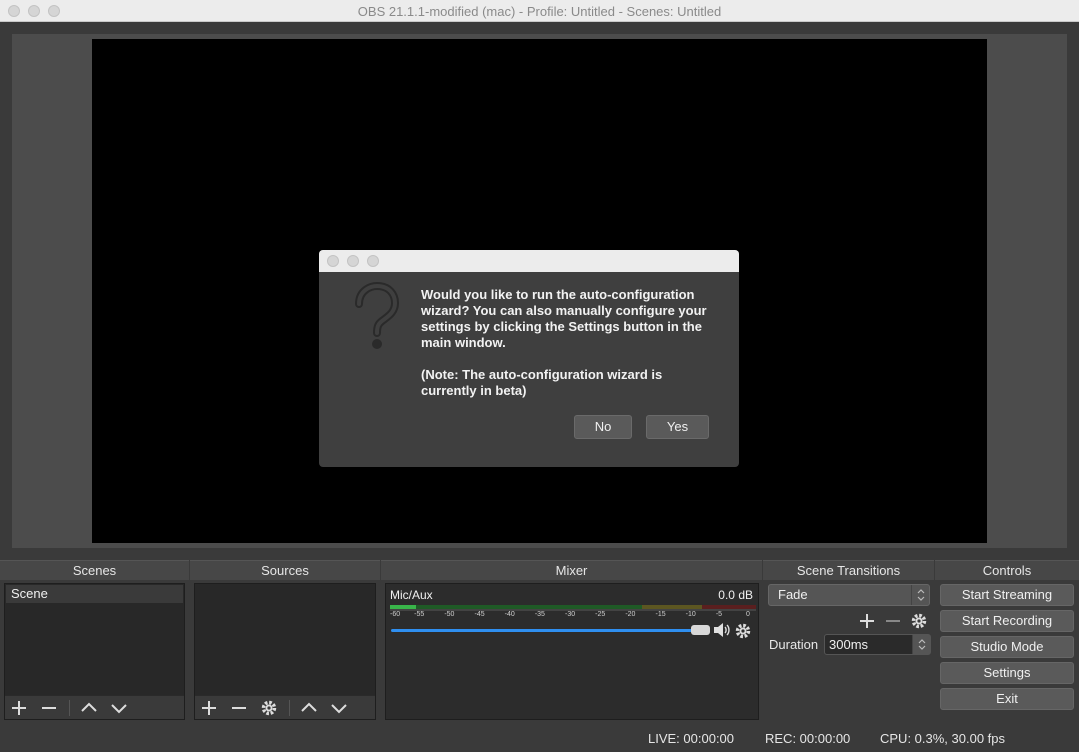  Describe the element at coordinates (630, 614) in the screenshot. I see `meter-tick-label: -20` at that location.